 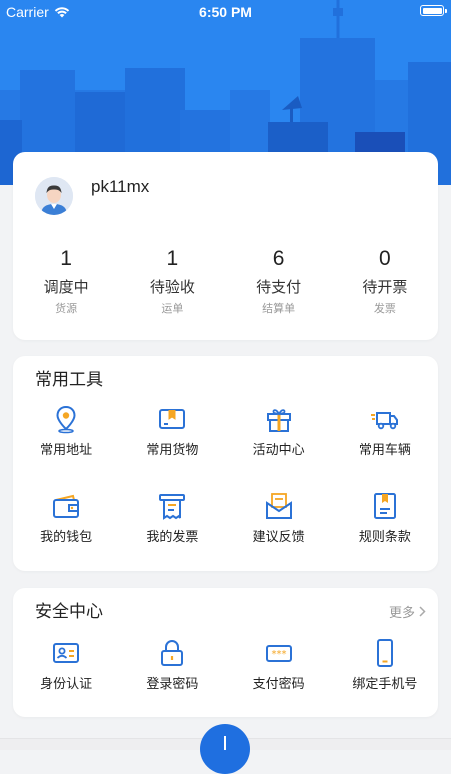 I want to click on stat-sublabel: 运单, so click(x=172, y=308).